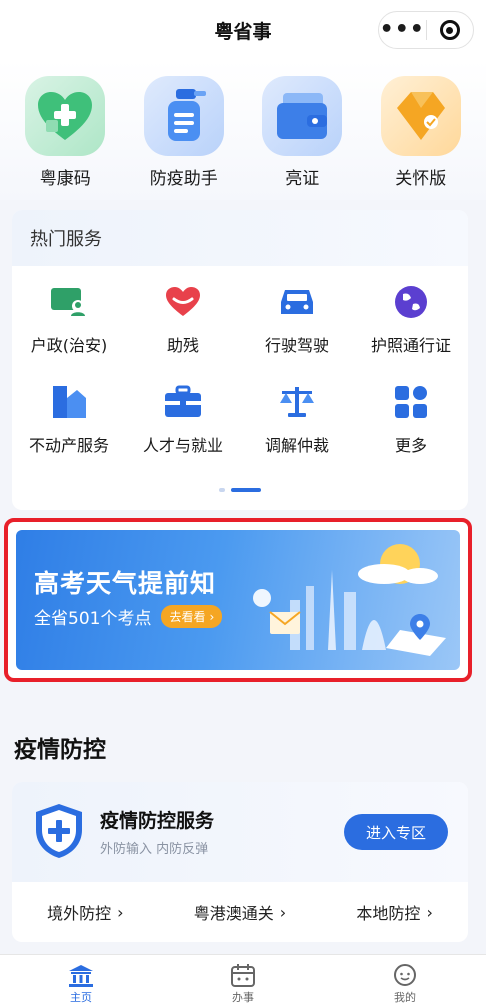 The height and width of the screenshot is (1008, 486). Describe the element at coordinates (243, 975) in the screenshot. I see `calendar-icon` at that location.